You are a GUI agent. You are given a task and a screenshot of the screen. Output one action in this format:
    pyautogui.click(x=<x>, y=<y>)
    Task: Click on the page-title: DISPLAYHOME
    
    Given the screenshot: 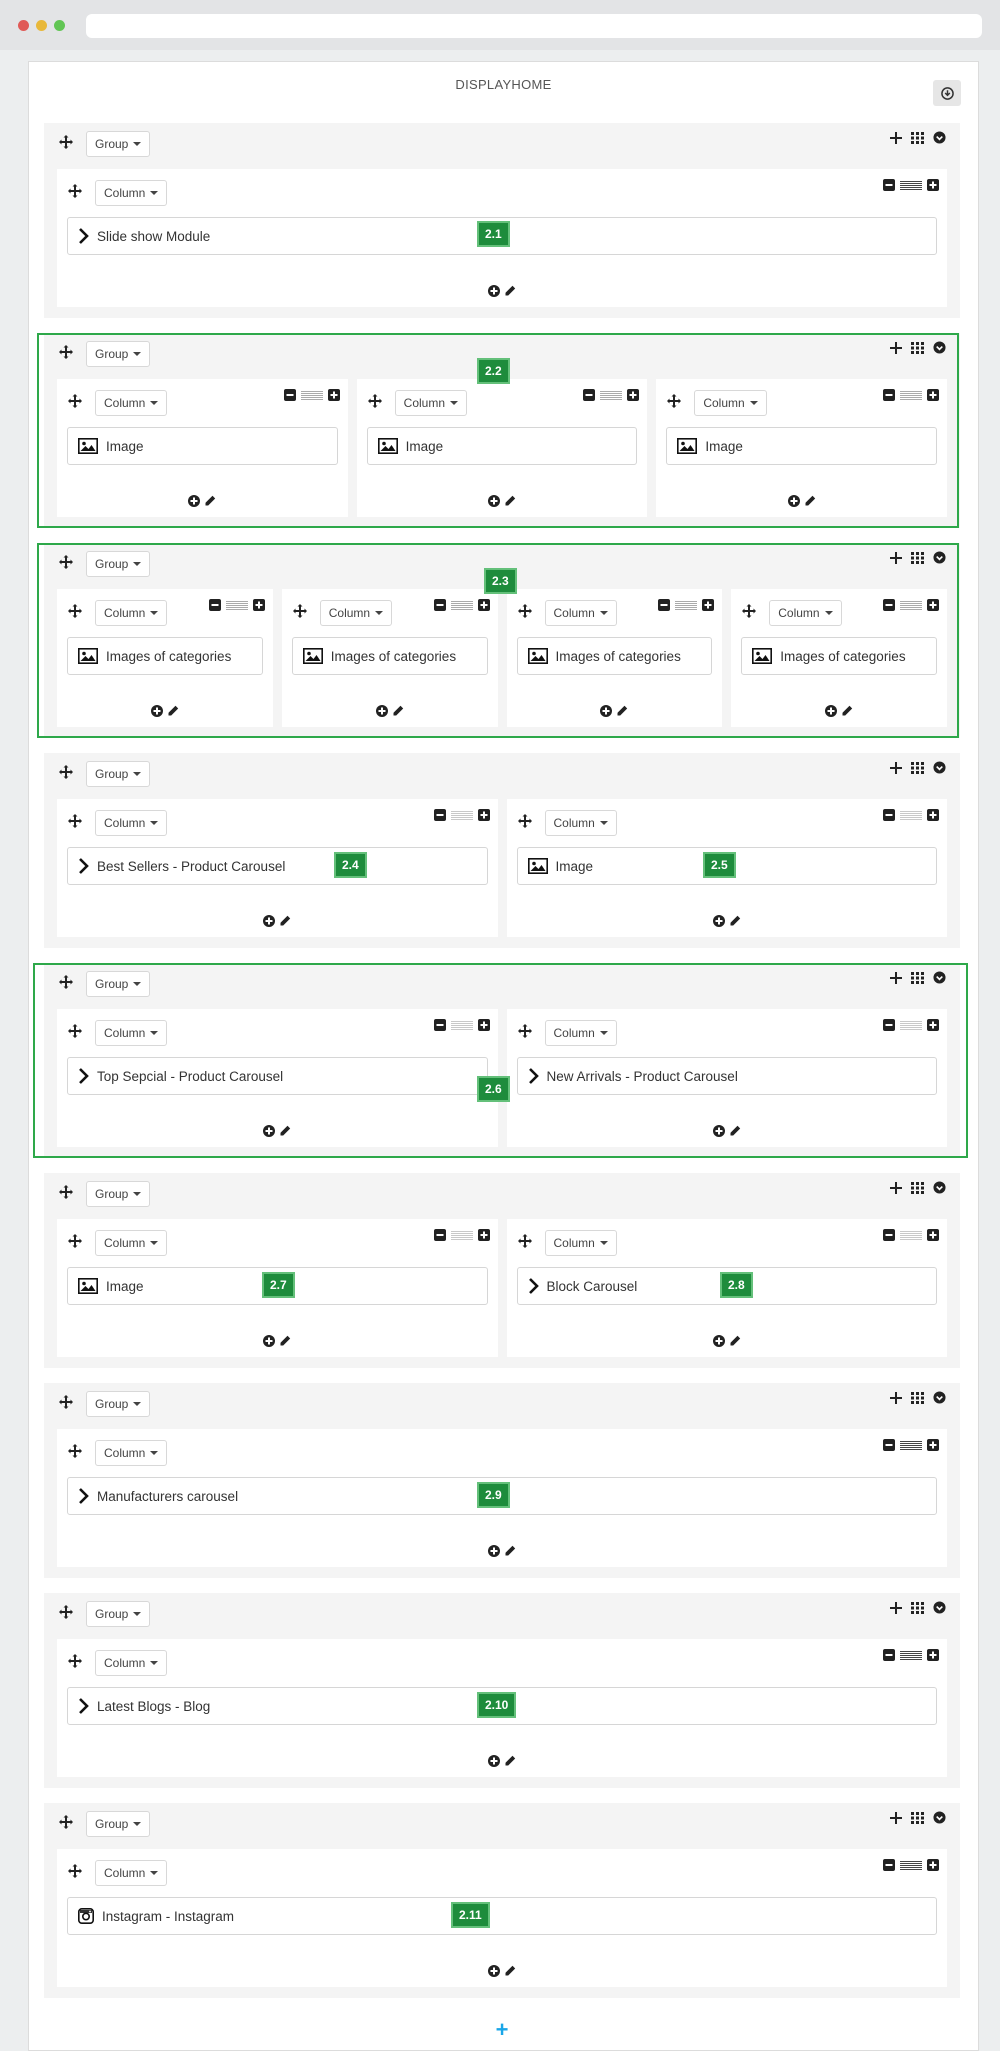 What is the action you would take?
    pyautogui.click(x=503, y=84)
    